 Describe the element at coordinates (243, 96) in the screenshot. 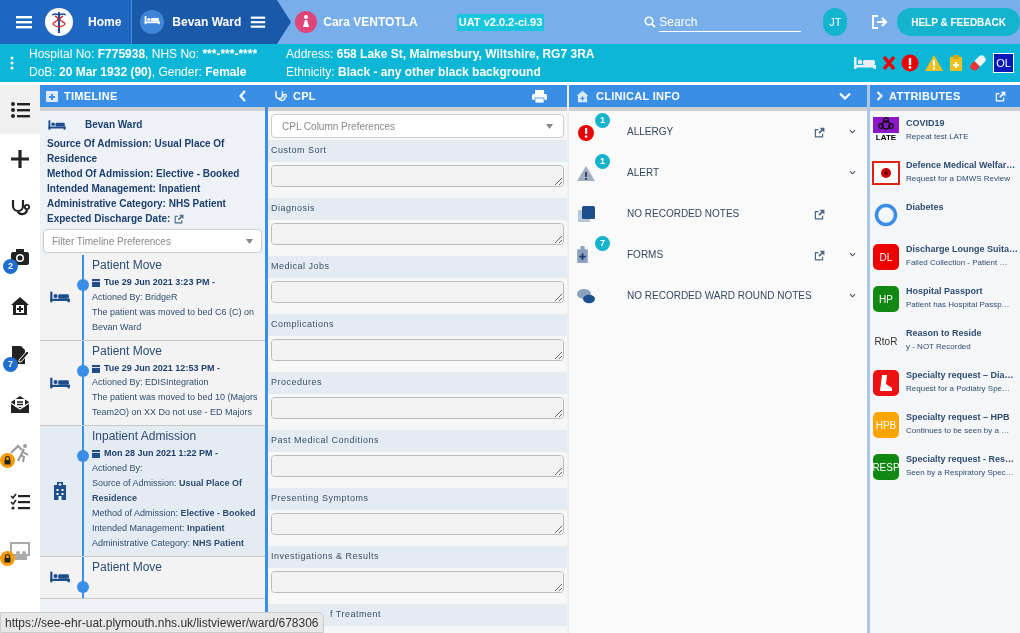

I see `collapse-left-icon` at that location.